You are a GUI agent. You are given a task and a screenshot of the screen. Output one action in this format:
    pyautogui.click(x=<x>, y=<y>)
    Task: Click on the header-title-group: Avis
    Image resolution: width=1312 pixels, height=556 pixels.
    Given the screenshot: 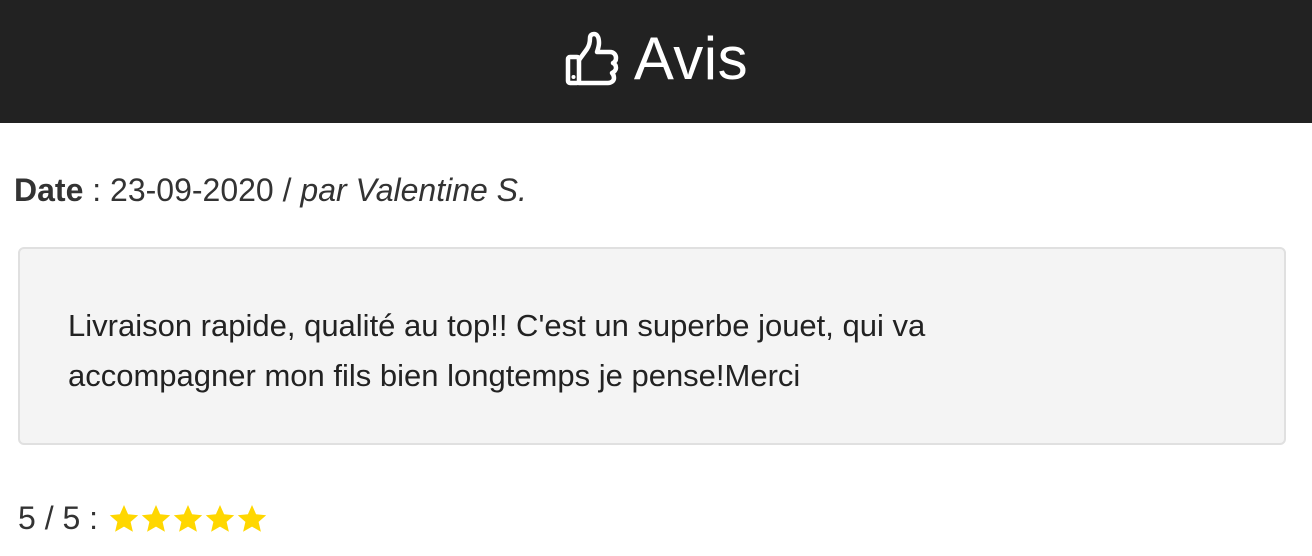 What is the action you would take?
    pyautogui.click(x=656, y=58)
    